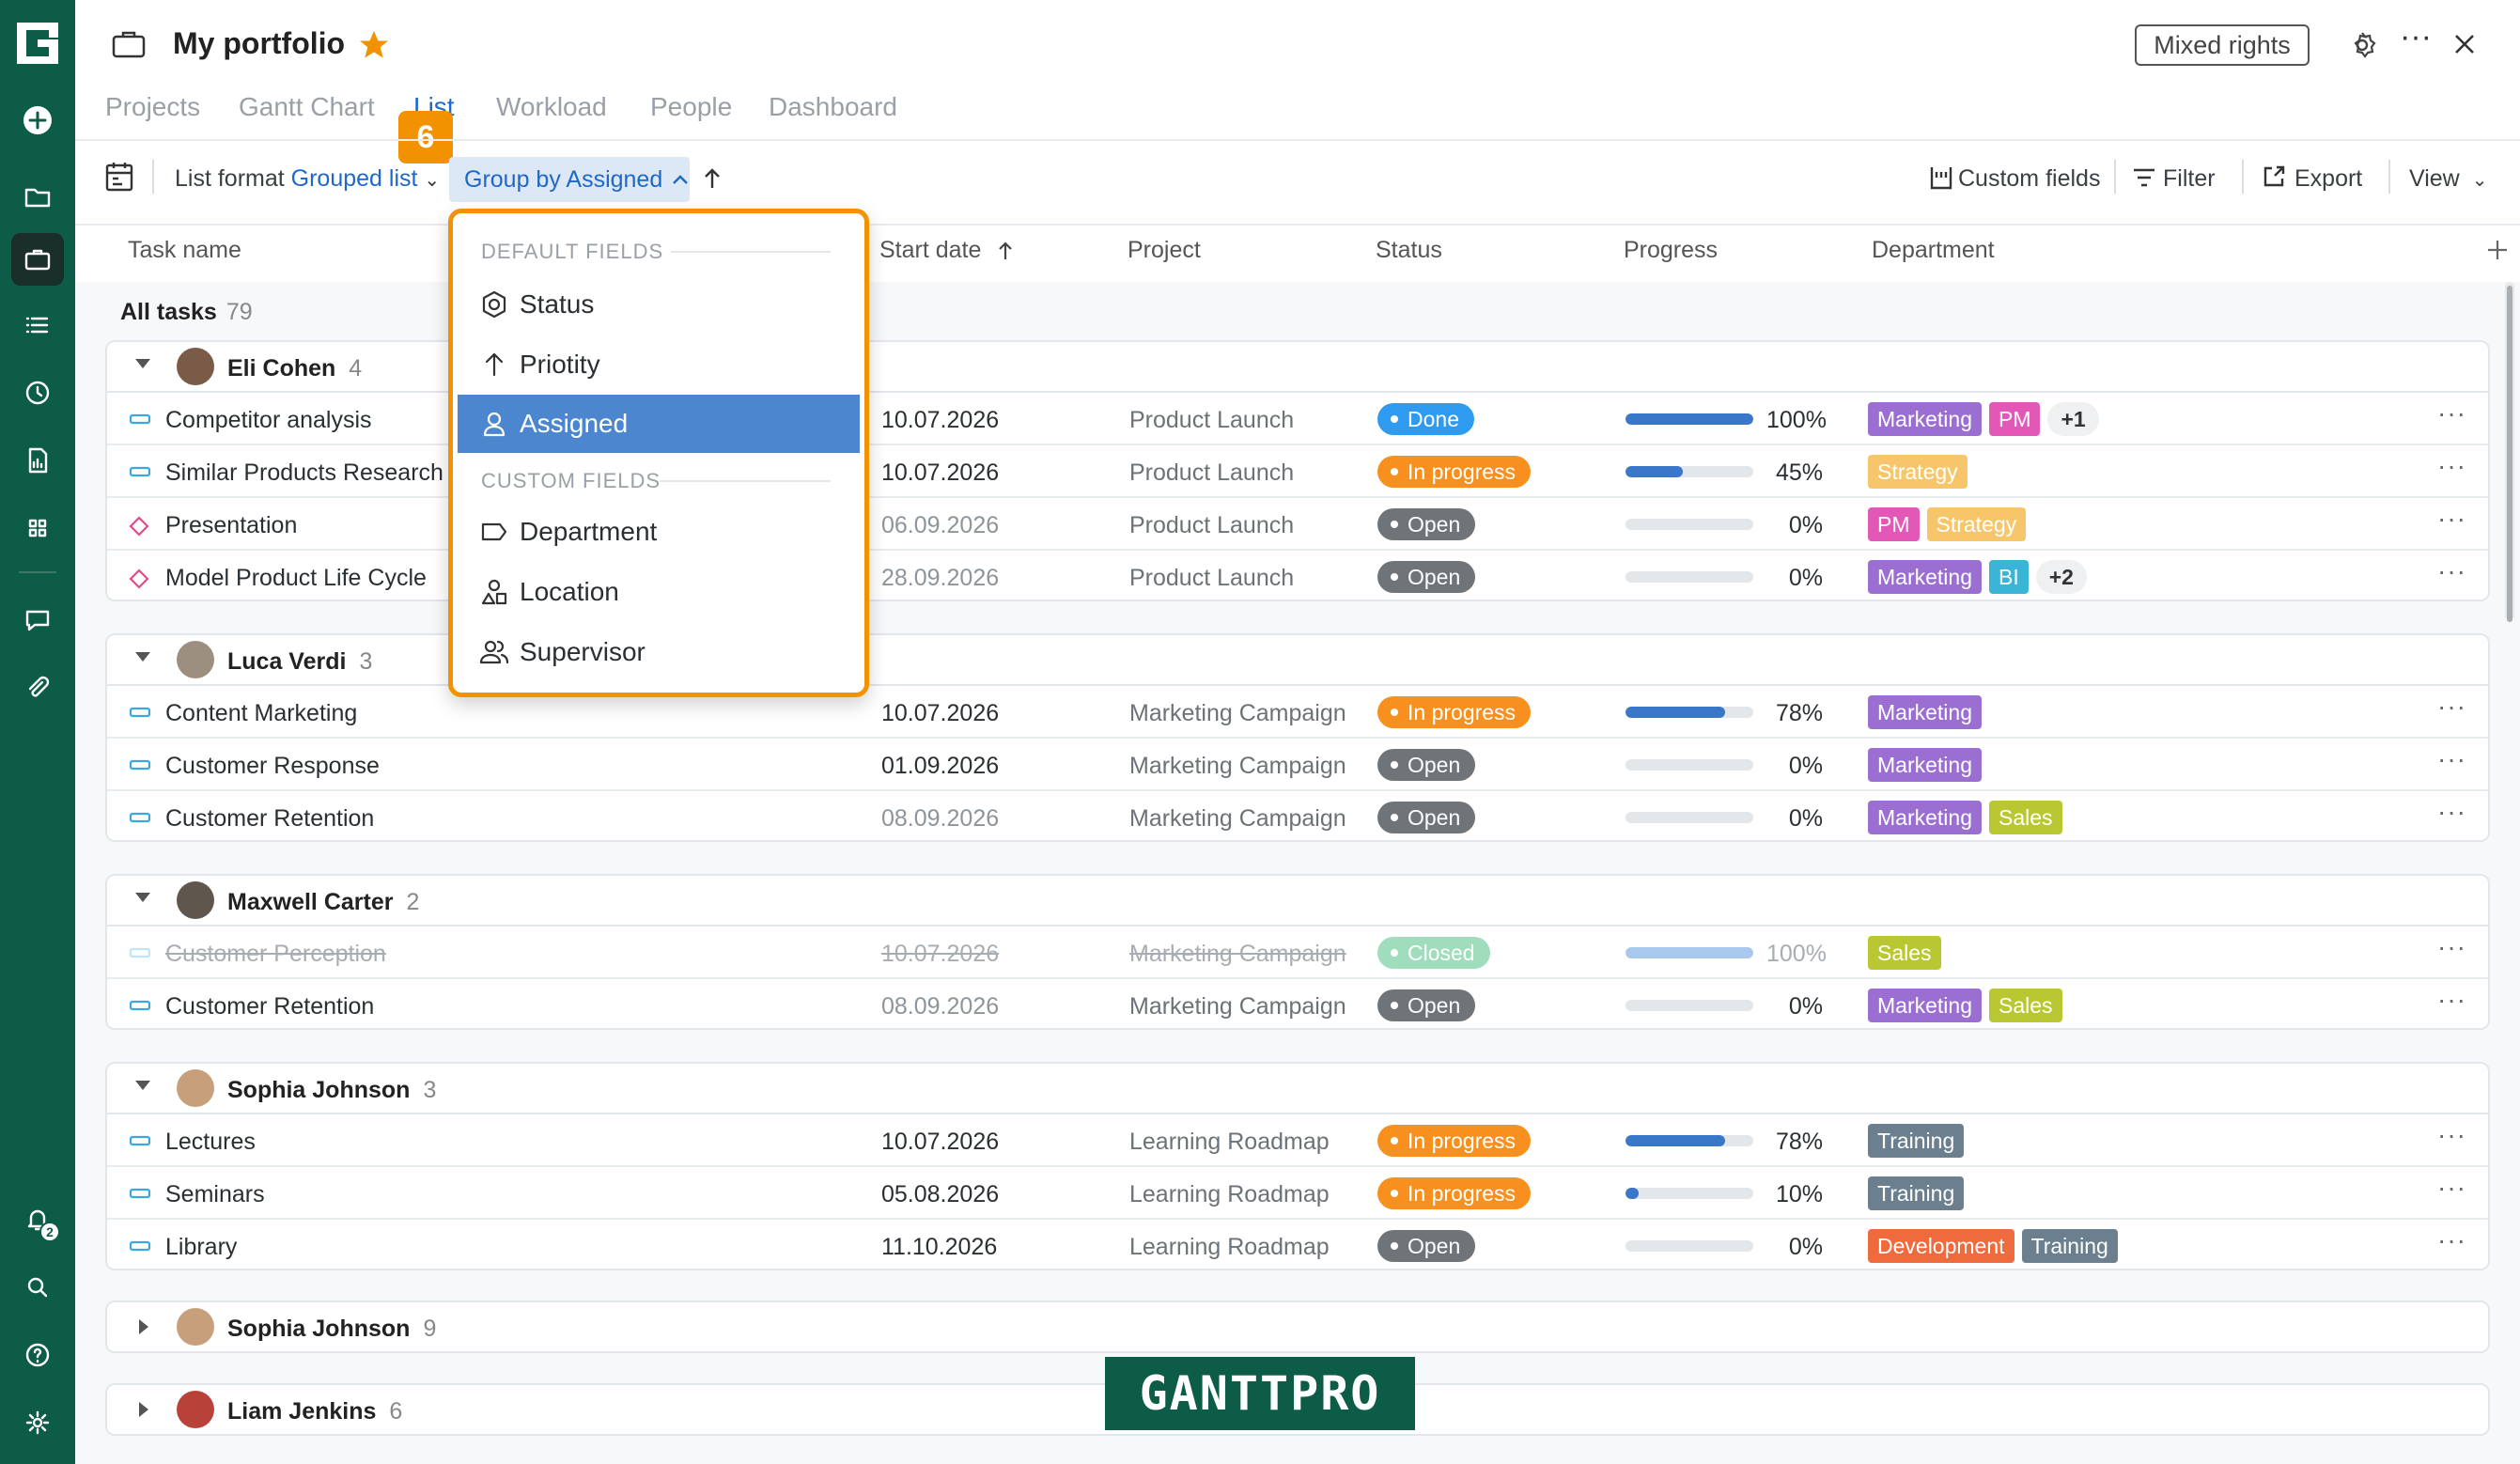  What do you see at coordinates (231, 525) in the screenshot?
I see `task-name: Presentation` at bounding box center [231, 525].